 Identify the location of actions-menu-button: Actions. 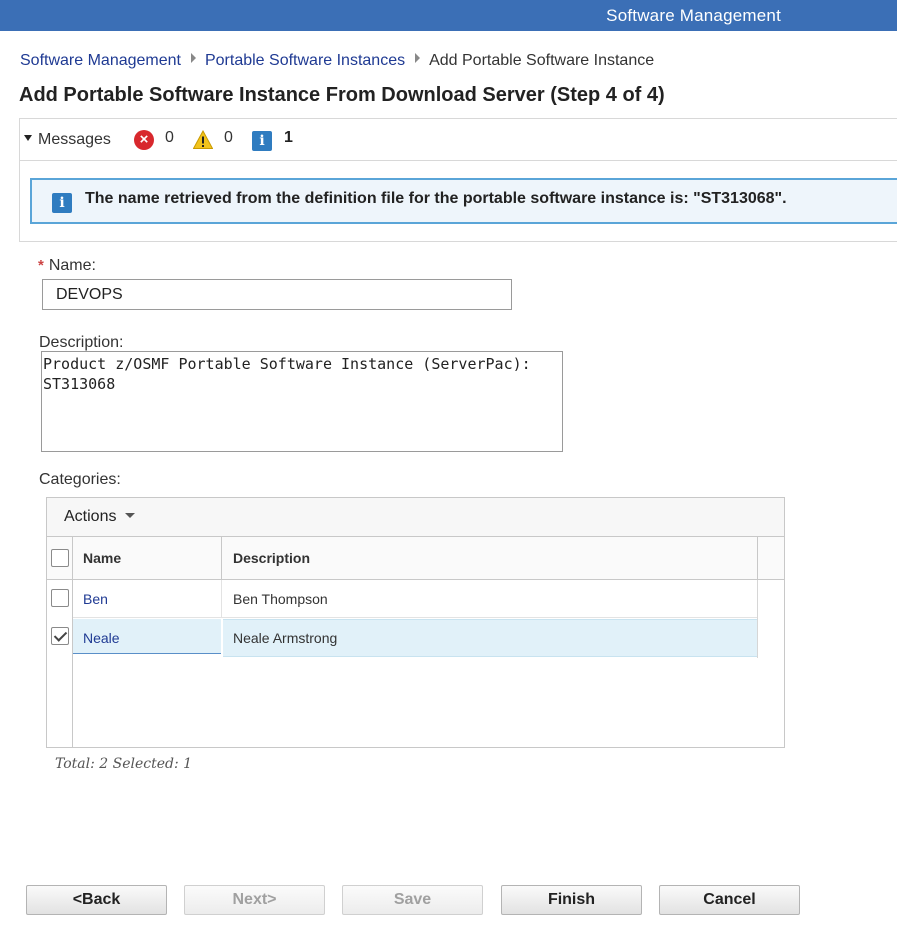
(100, 517).